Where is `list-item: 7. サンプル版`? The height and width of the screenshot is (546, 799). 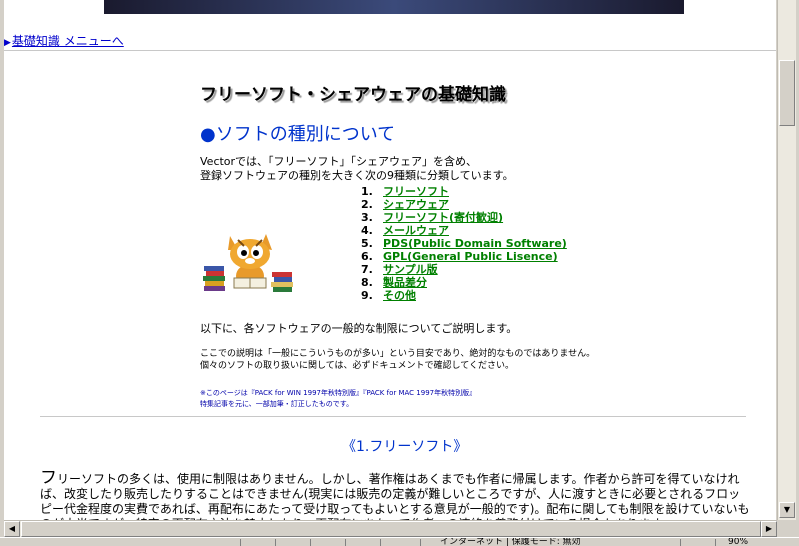 list-item: 7. サンプル版 is located at coordinates (399, 269).